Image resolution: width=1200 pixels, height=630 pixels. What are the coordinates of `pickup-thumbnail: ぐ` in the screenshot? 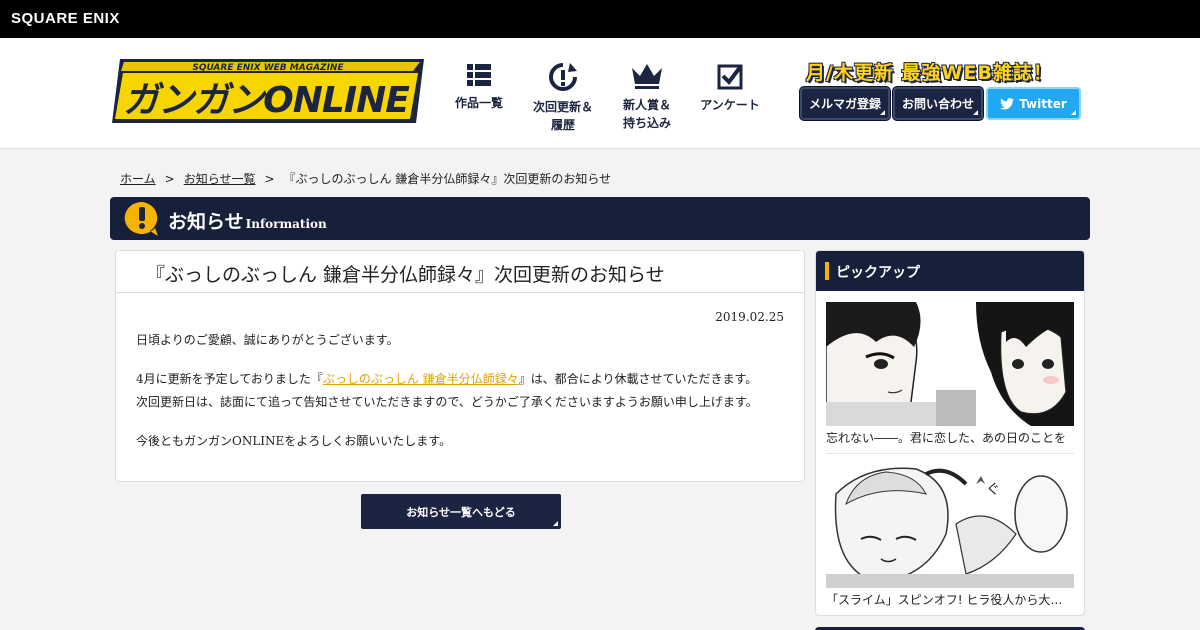 It's located at (950, 526).